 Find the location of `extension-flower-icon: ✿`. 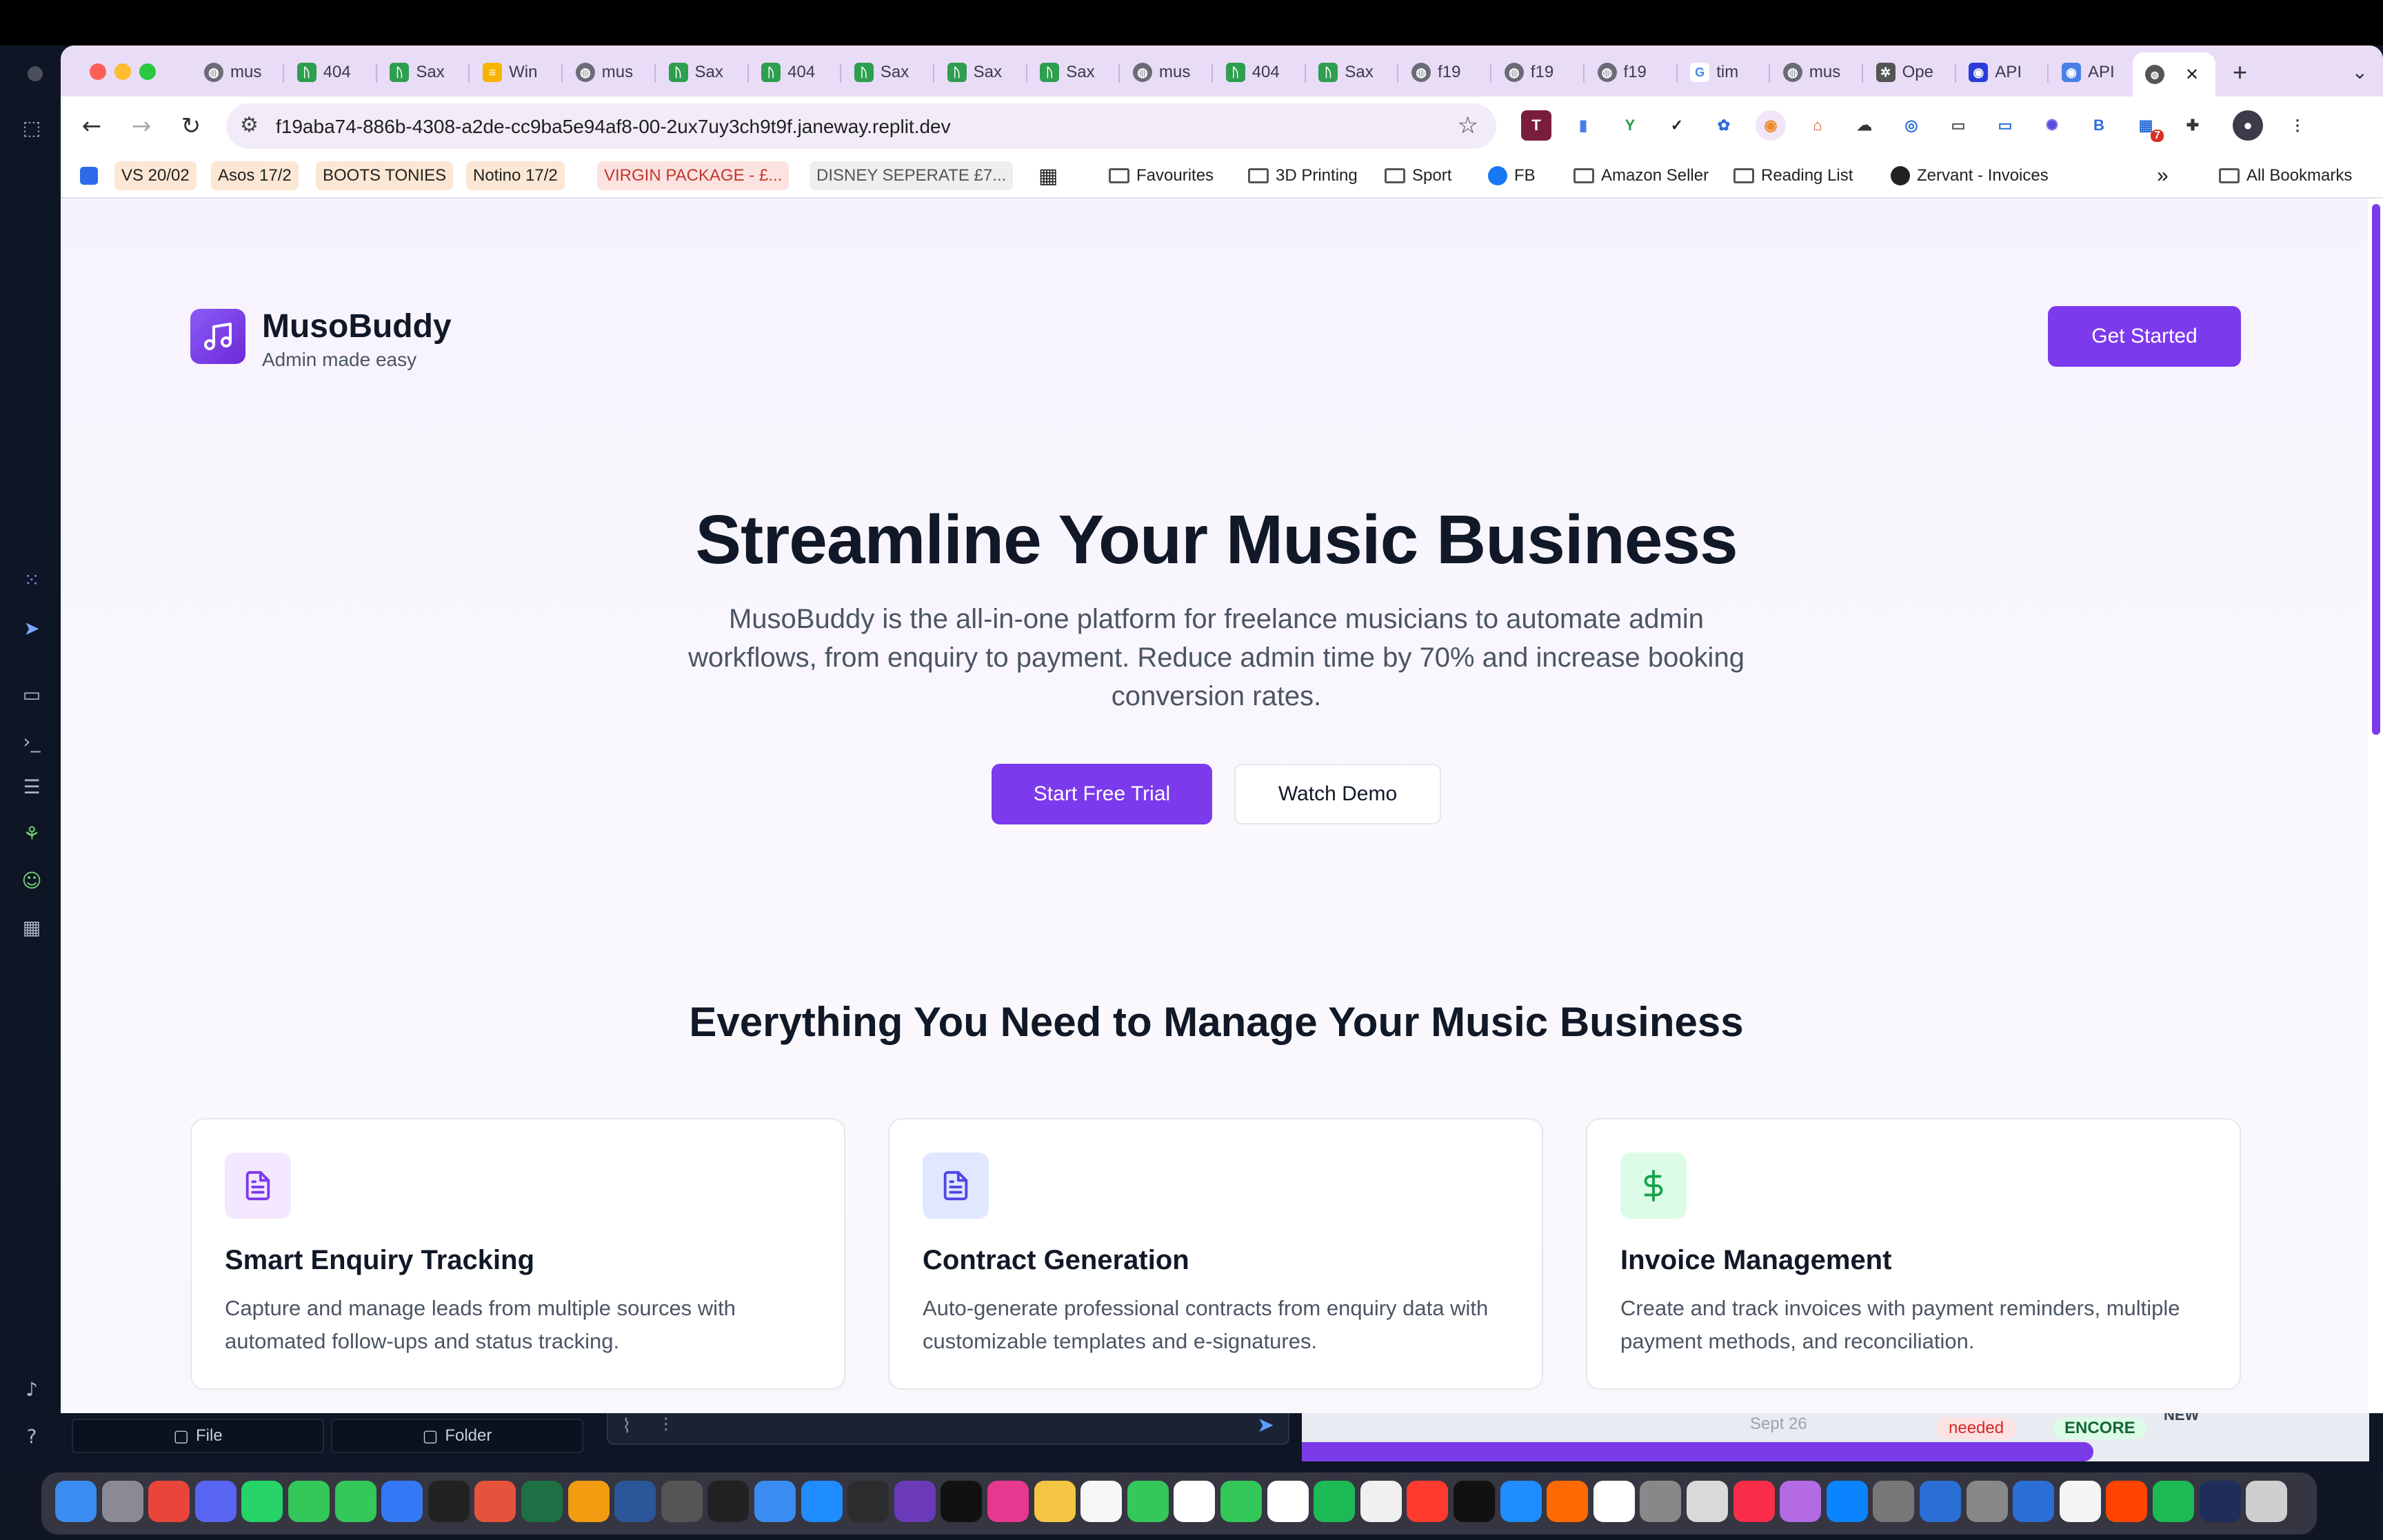

extension-flower-icon: ✿ is located at coordinates (1724, 126).